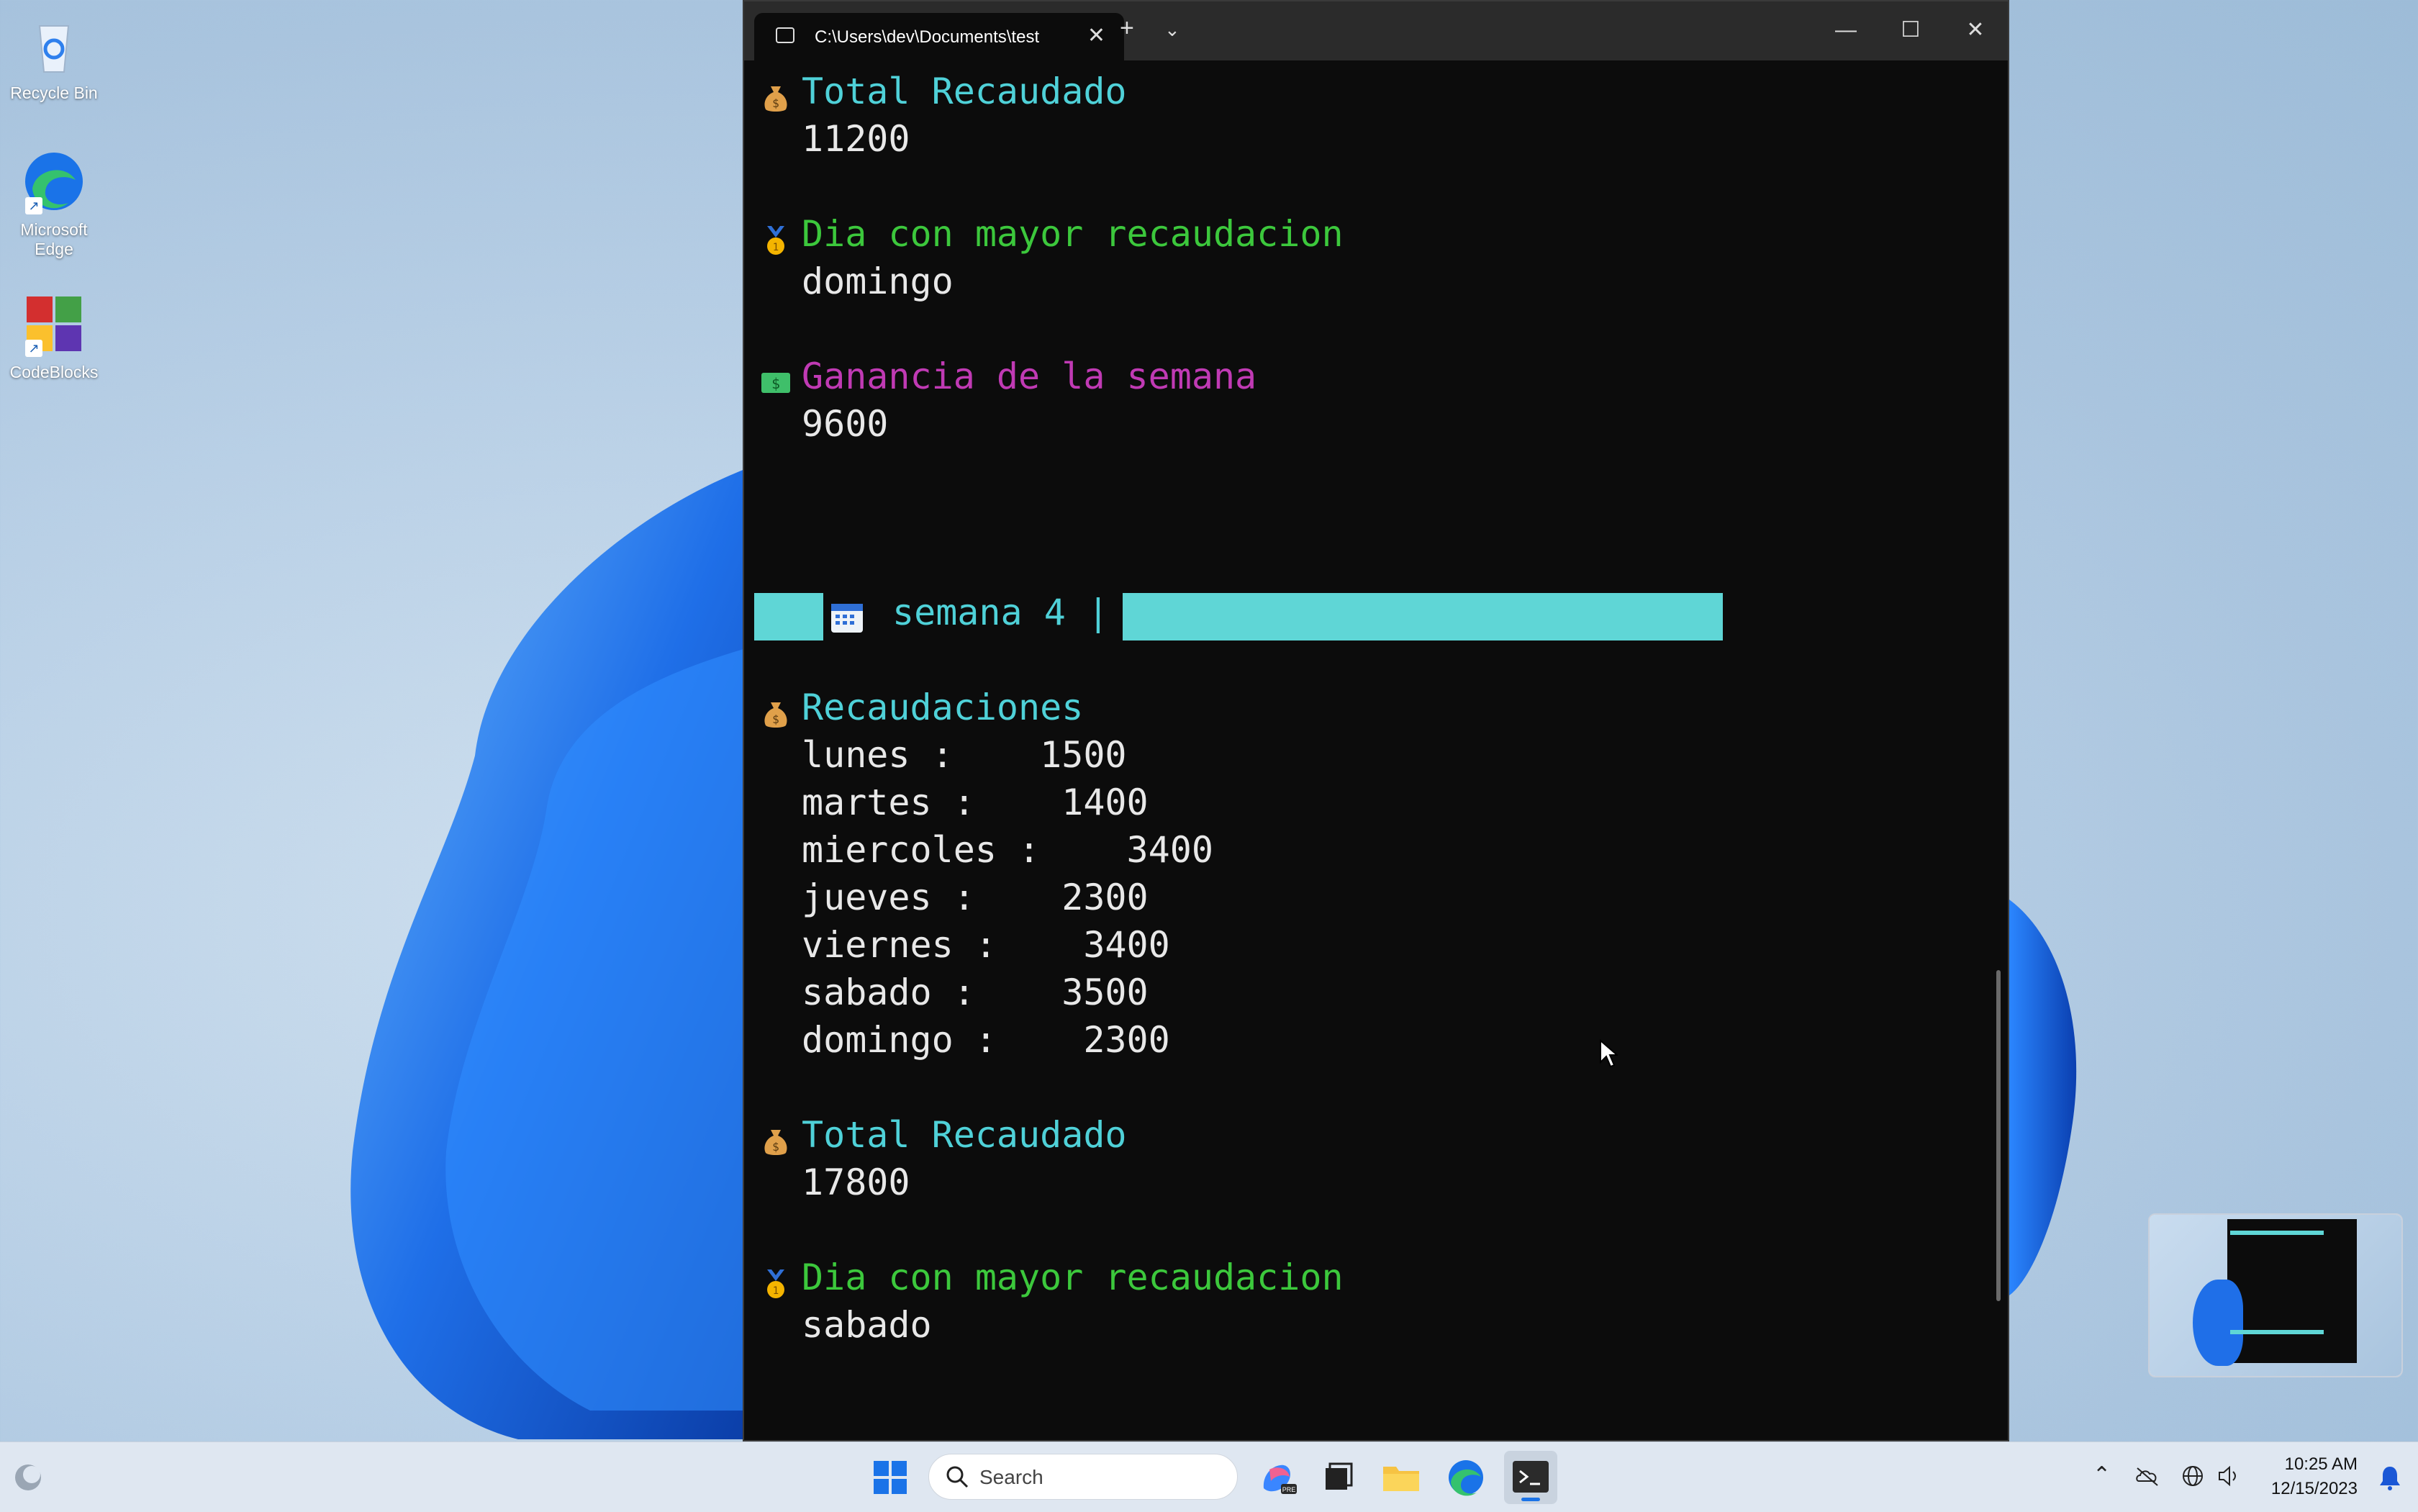 This screenshot has height=1512, width=2418. I want to click on maximize-button: ☐, so click(1910, 31).